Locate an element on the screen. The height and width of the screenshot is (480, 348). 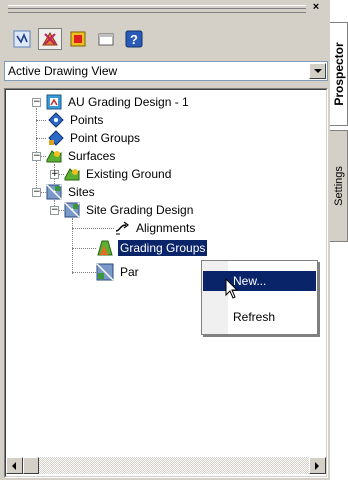
dropdown-button is located at coordinates (317, 71).